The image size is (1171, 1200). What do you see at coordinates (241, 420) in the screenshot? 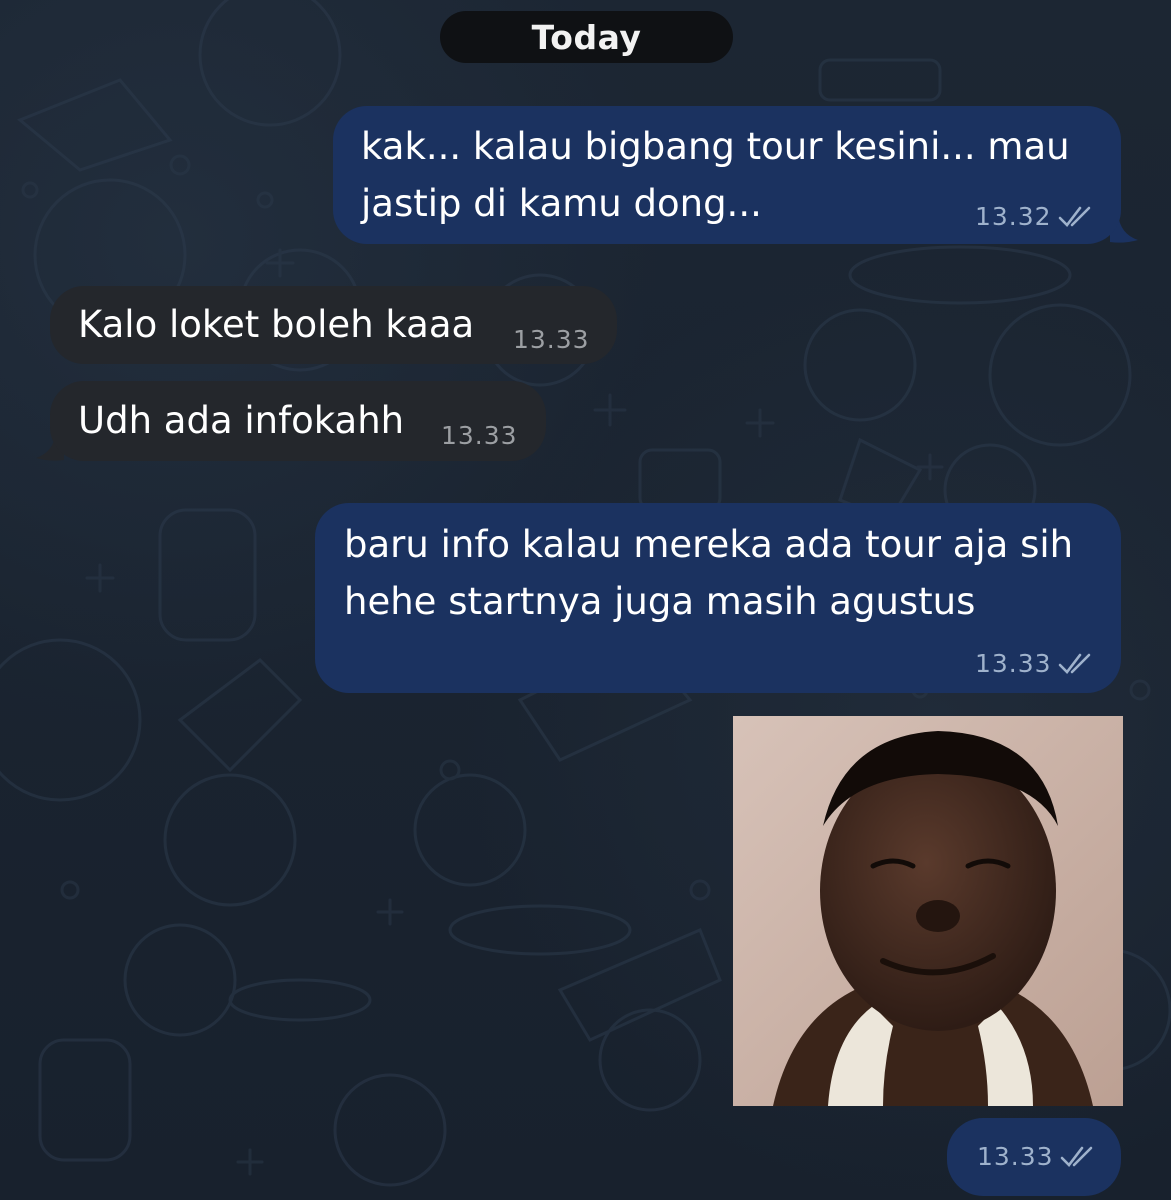
I see `message-text: Udh ada infokahh` at bounding box center [241, 420].